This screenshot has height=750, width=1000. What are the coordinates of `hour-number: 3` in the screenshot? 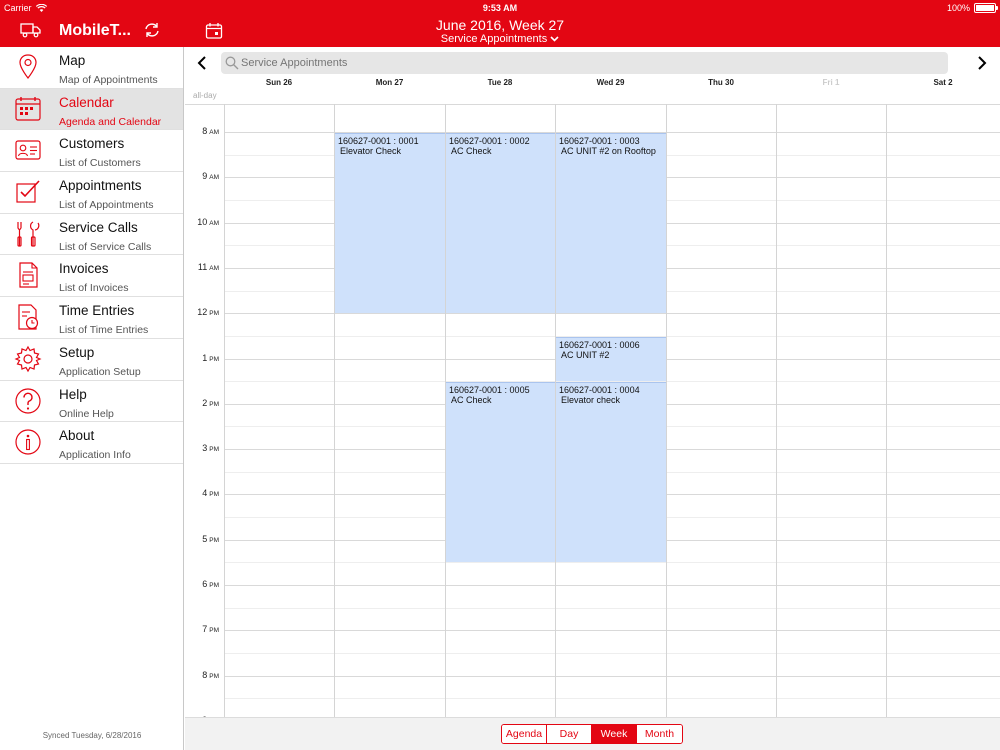 It's located at (205, 448).